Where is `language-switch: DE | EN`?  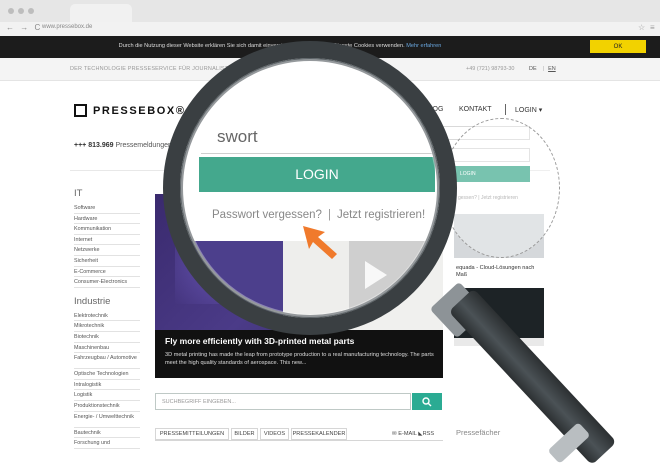 language-switch: DE | EN is located at coordinates (542, 69).